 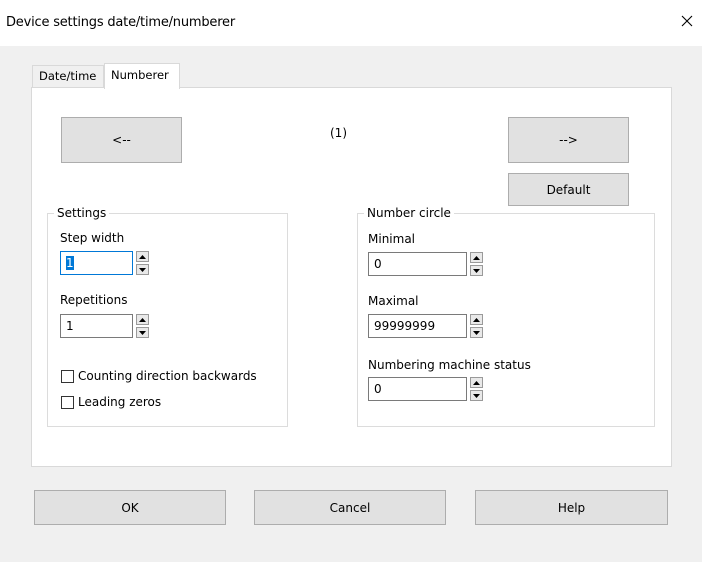 What do you see at coordinates (94, 300) in the screenshot?
I see `repetitions-label: Repetitions` at bounding box center [94, 300].